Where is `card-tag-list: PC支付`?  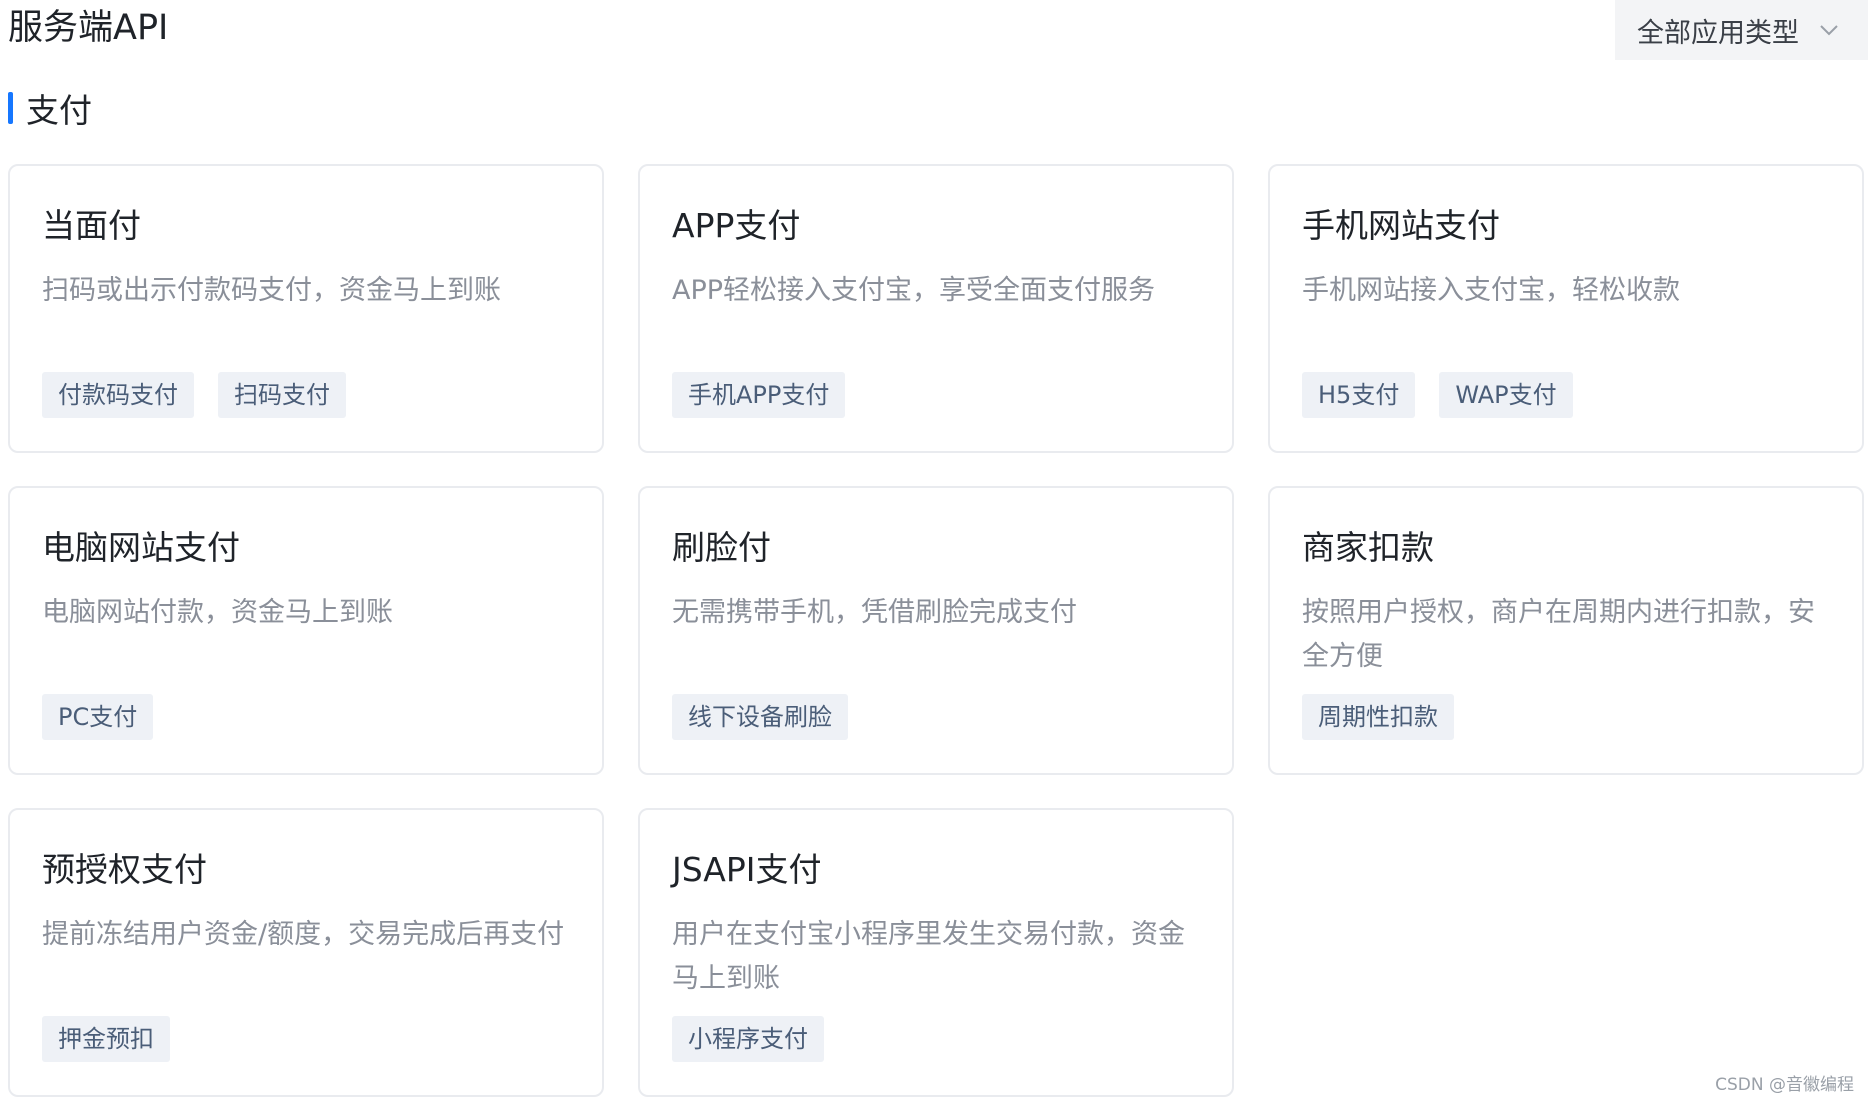
card-tag-list: PC支付 is located at coordinates (98, 717).